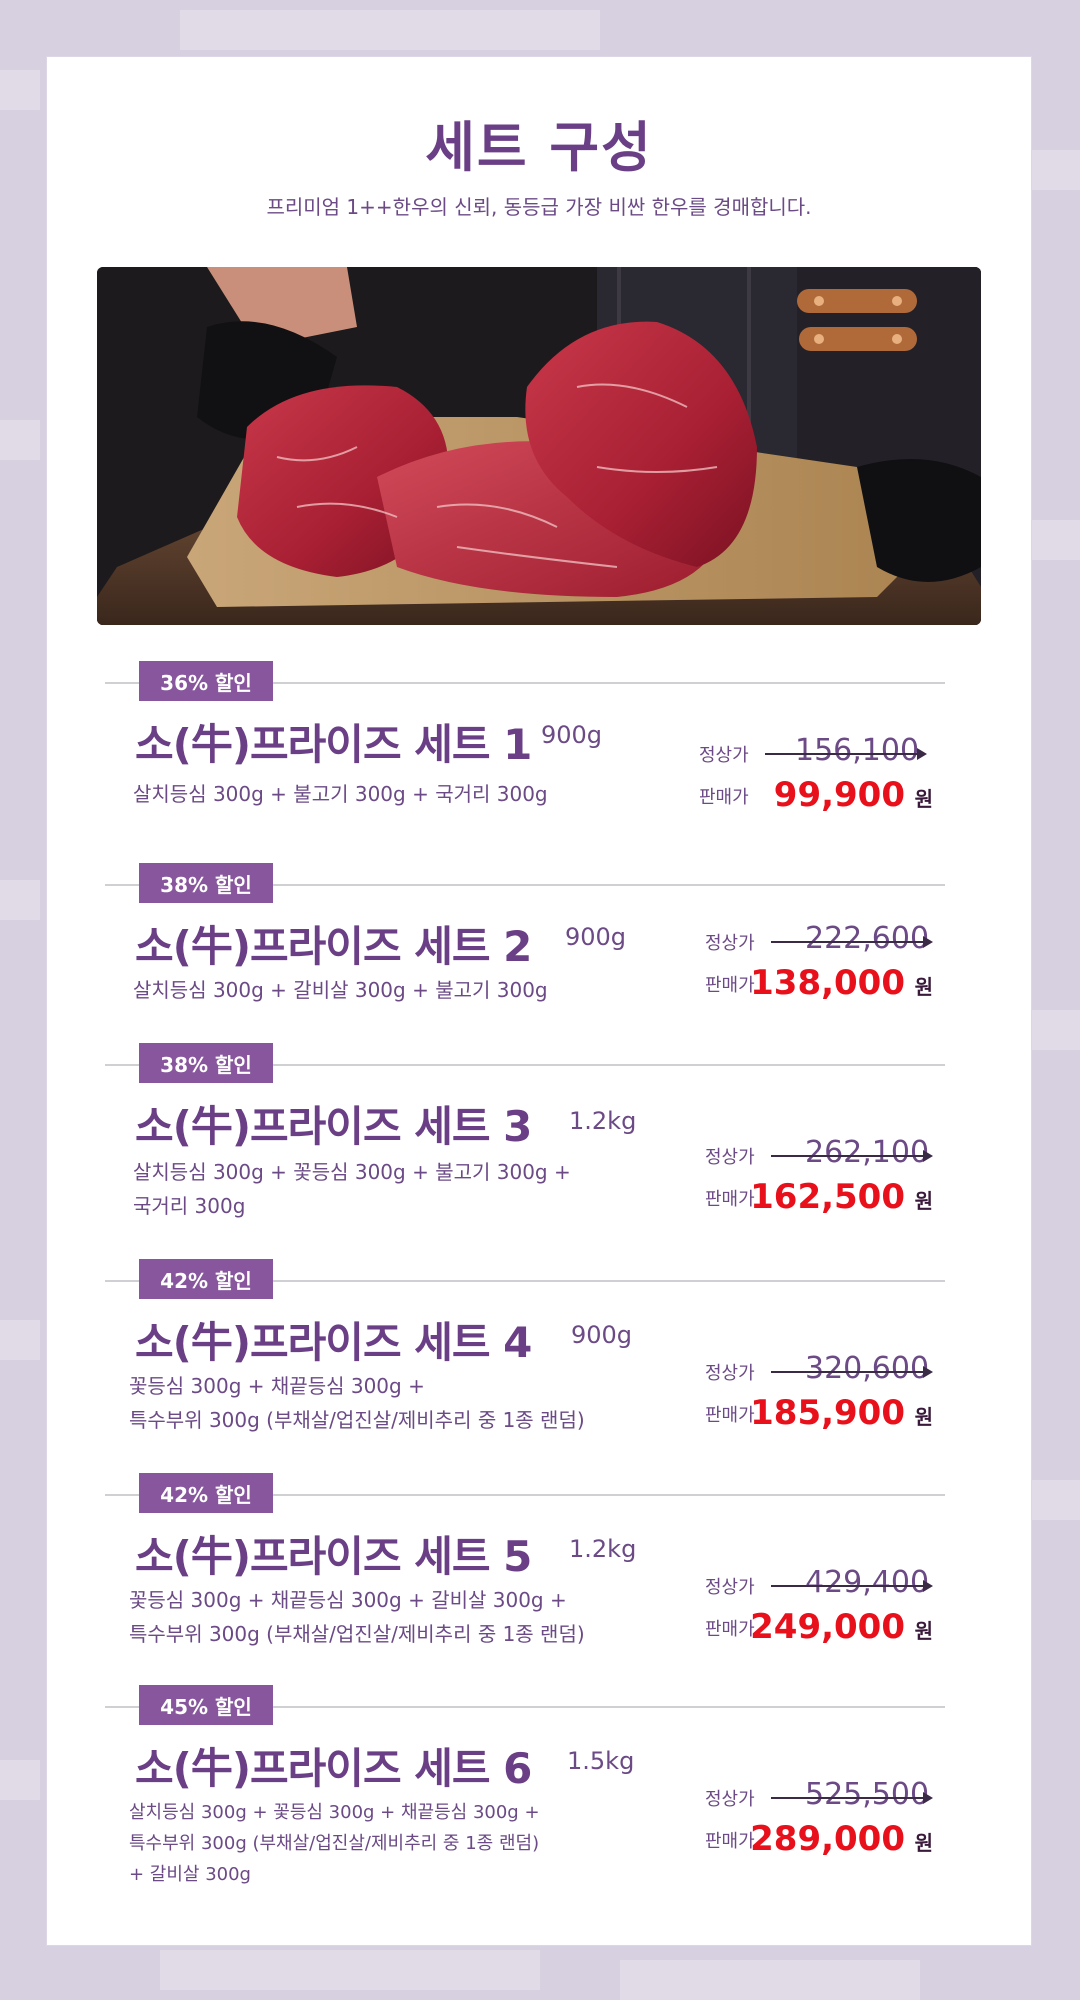 The image size is (1080, 2000). What do you see at coordinates (539, 207) in the screenshot?
I see `page-subtitle: 프리미엄 1++한우의 신뢰, 동등급 가장 비싼 한우를 경매합니다.` at bounding box center [539, 207].